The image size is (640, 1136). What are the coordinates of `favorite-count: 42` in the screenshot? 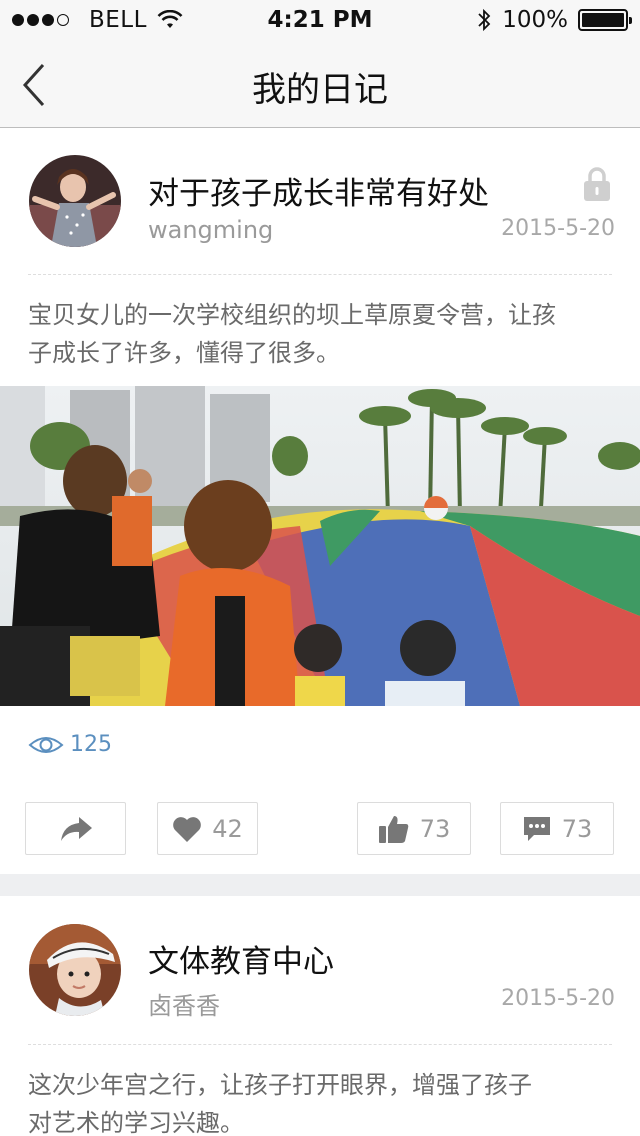 It's located at (227, 828).